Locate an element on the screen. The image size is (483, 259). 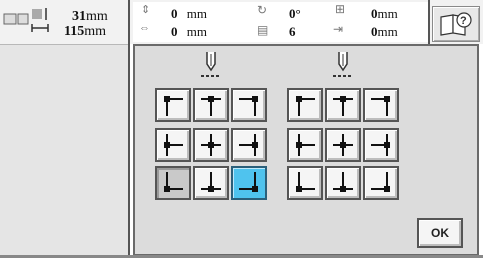
info-panel: ⇕ ⇔ 0 mm 0 mm ↻ ▤ 0° 6 ⊞ ⇥ 0mm 0mm is located at coordinates (280, 22).